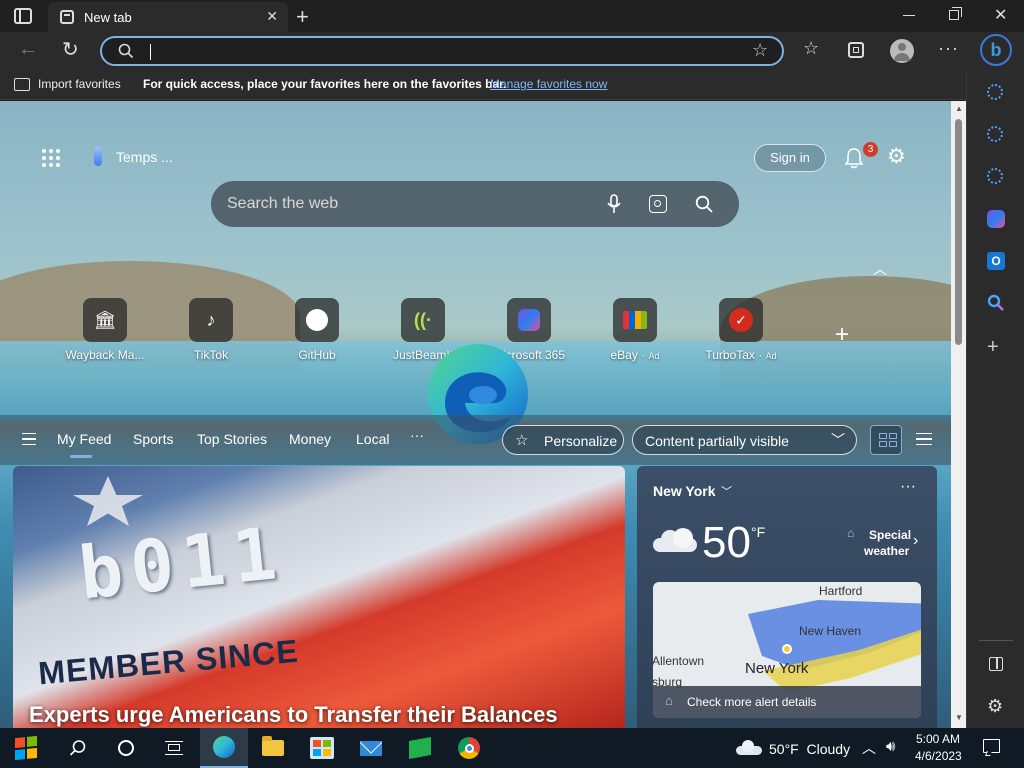 The width and height of the screenshot is (1024, 768). I want to click on top-site-github: GitHub, so click(317, 330).